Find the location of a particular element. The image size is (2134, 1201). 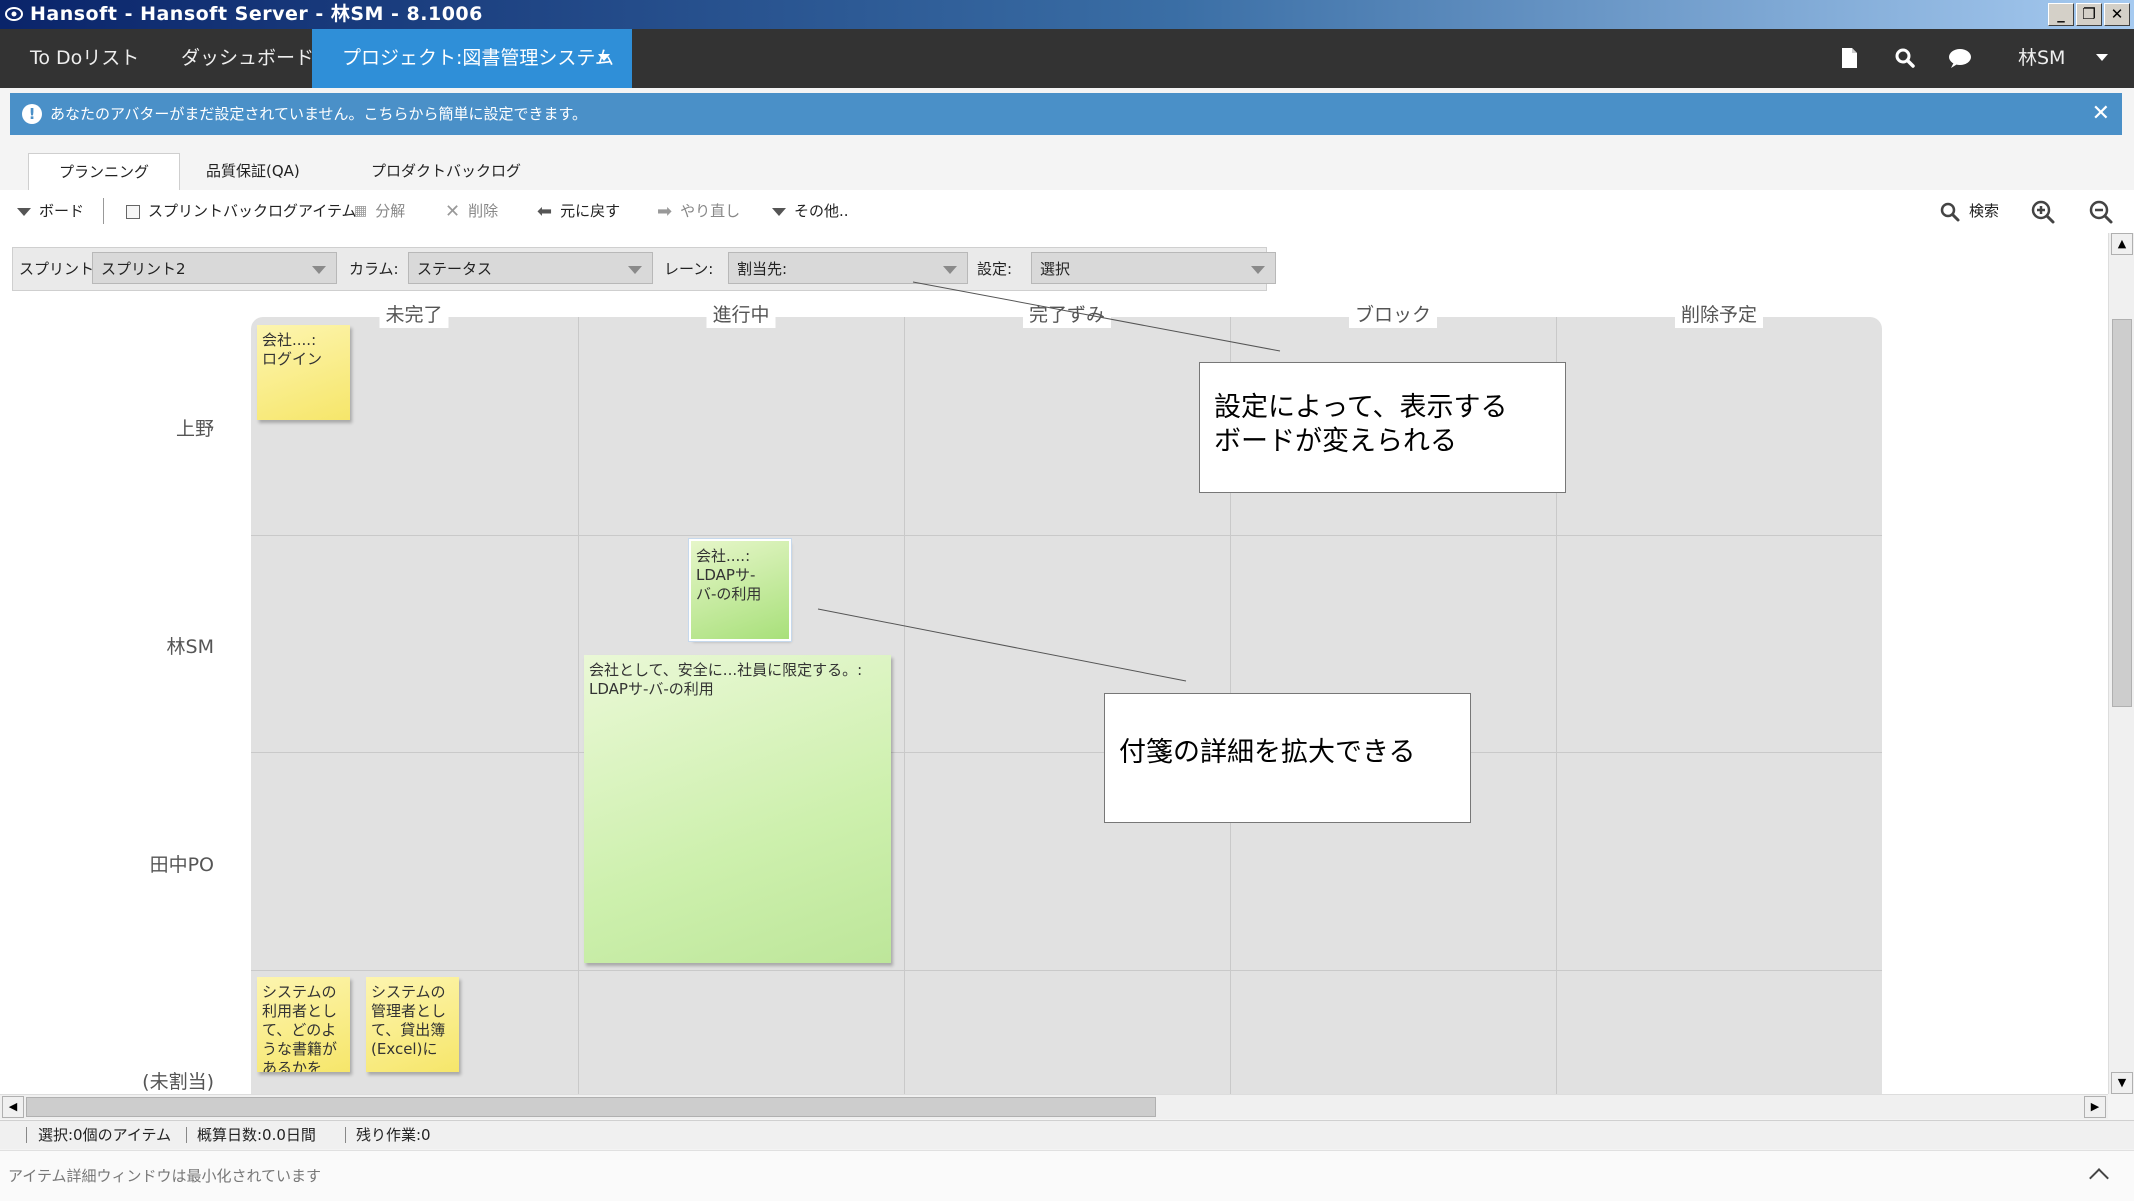

scroll-right-icon: ▶ is located at coordinates (2095, 1107).